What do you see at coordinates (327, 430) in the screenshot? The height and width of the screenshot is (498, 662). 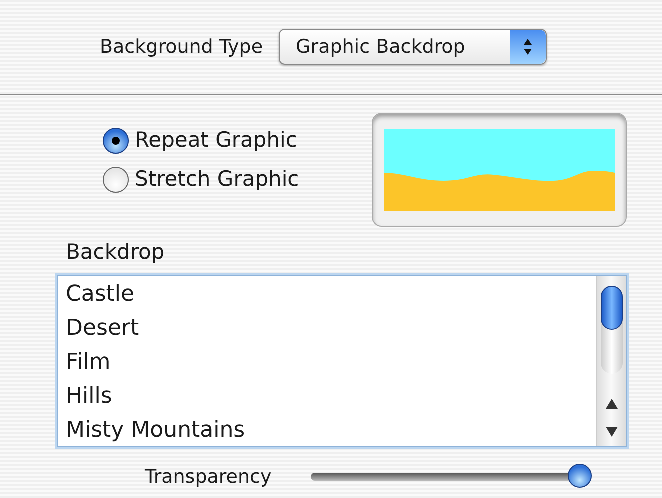 I see `list-item: Misty Mountains` at bounding box center [327, 430].